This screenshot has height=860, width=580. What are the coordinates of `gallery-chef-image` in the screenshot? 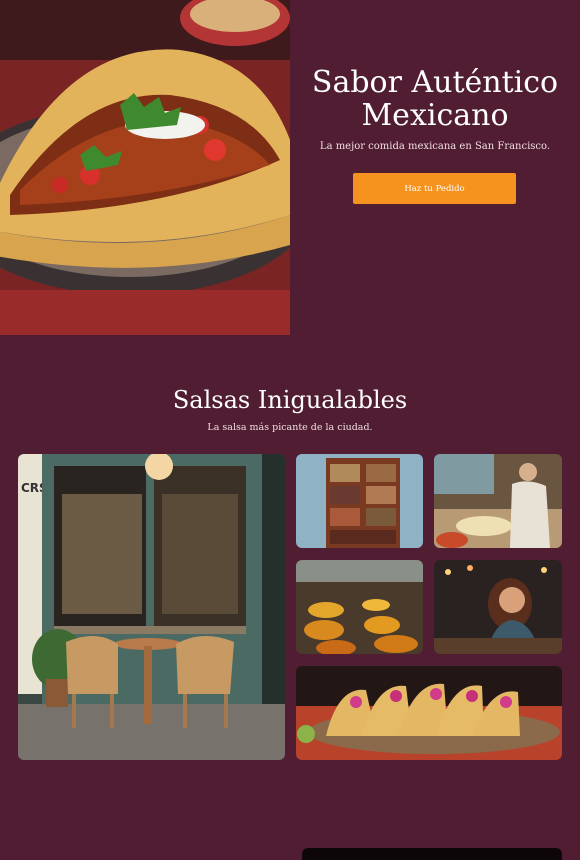 It's located at (498, 501).